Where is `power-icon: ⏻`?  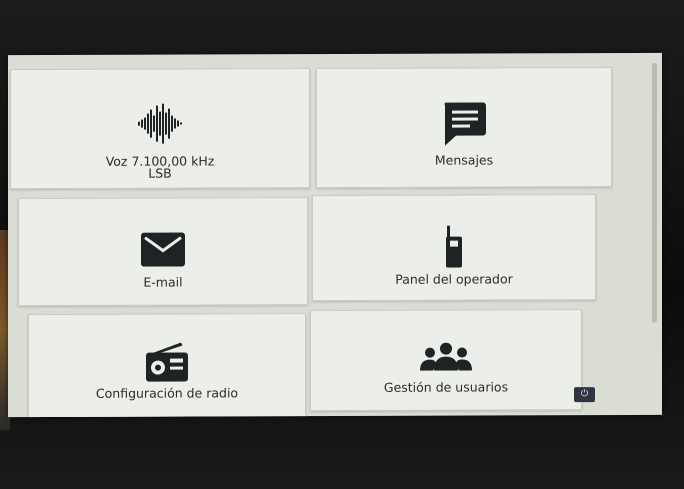 power-icon: ⏻ is located at coordinates (584, 394).